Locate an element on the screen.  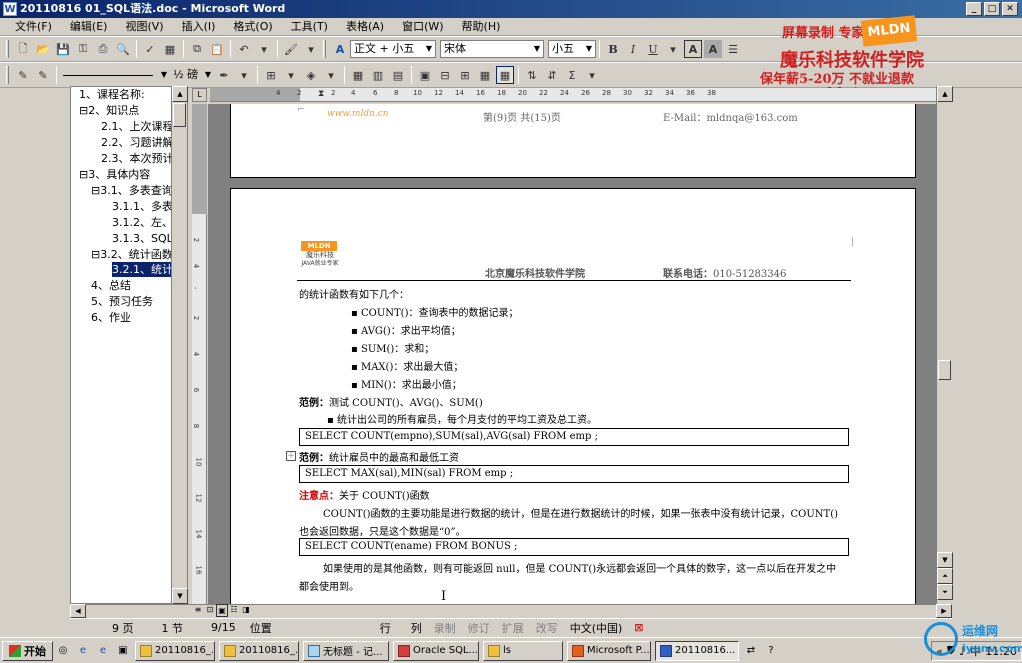
show-gridlines-icon: ▦ is located at coordinates (505, 75).